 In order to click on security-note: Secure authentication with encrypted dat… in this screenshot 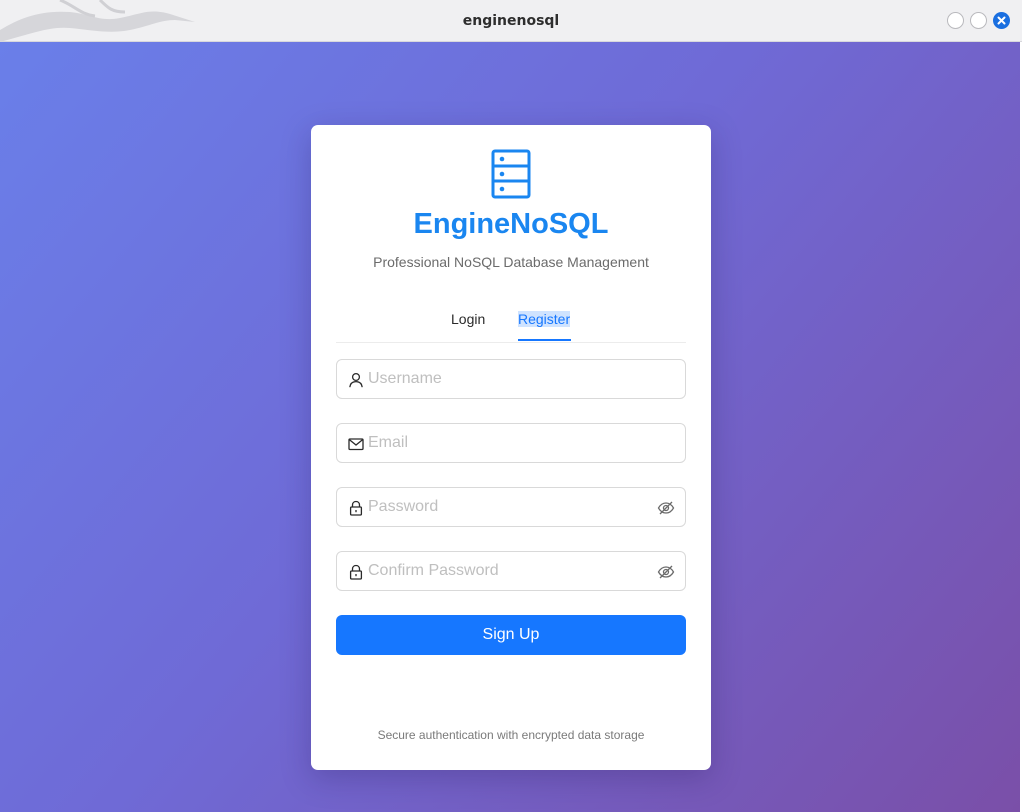, I will do `click(511, 735)`.